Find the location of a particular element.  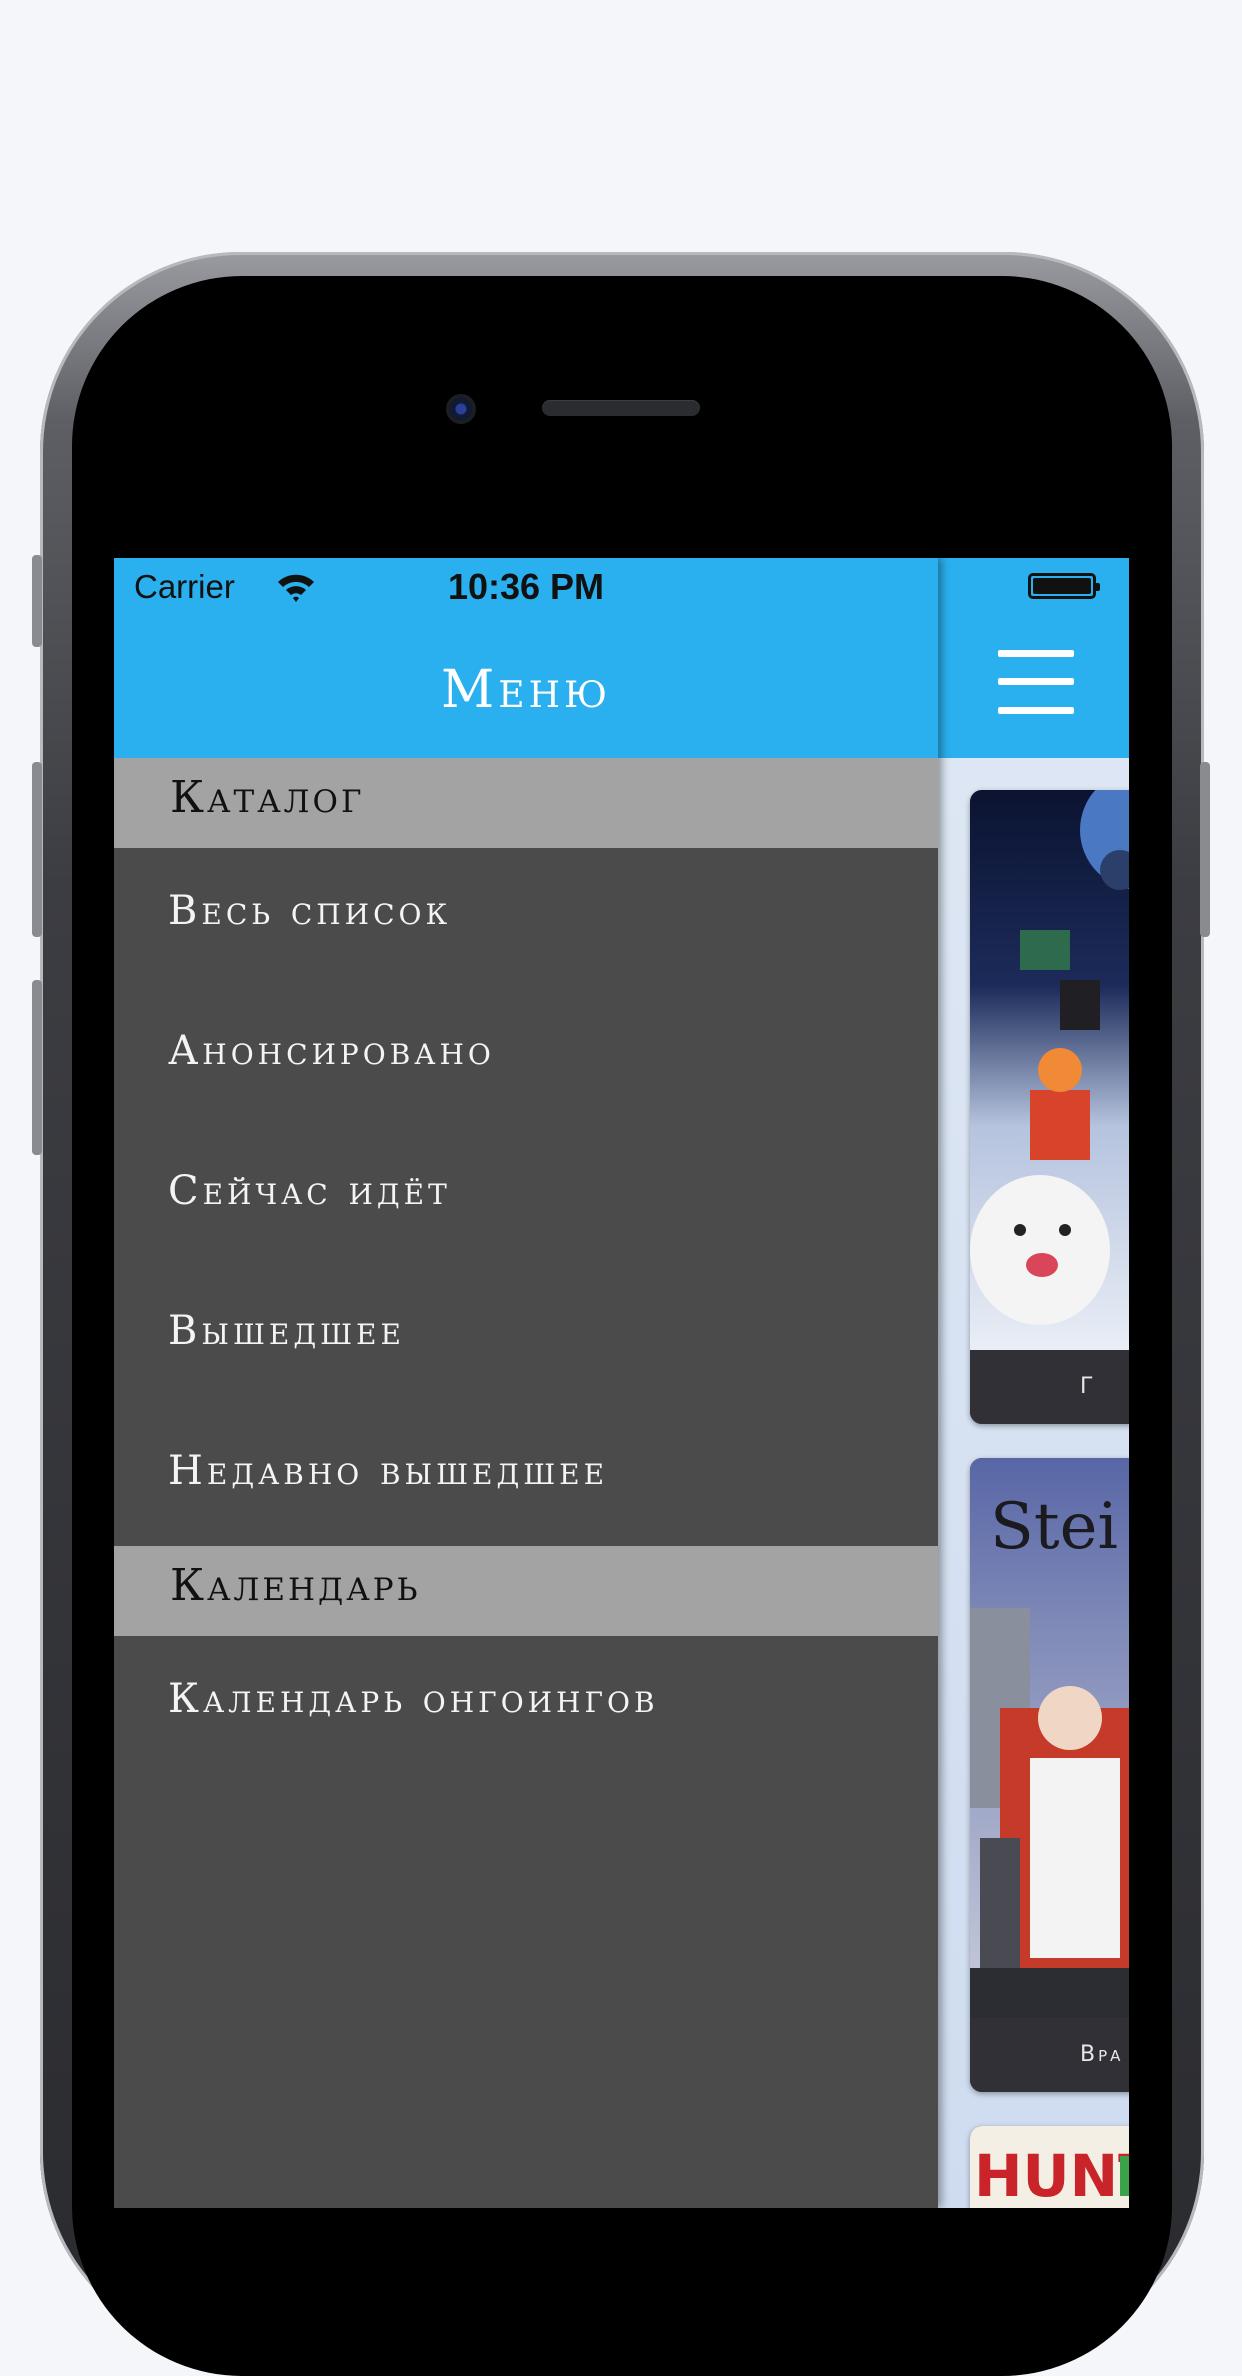

main-content: Г Stei Вра HUNT is located at coordinates (1033, 1383).